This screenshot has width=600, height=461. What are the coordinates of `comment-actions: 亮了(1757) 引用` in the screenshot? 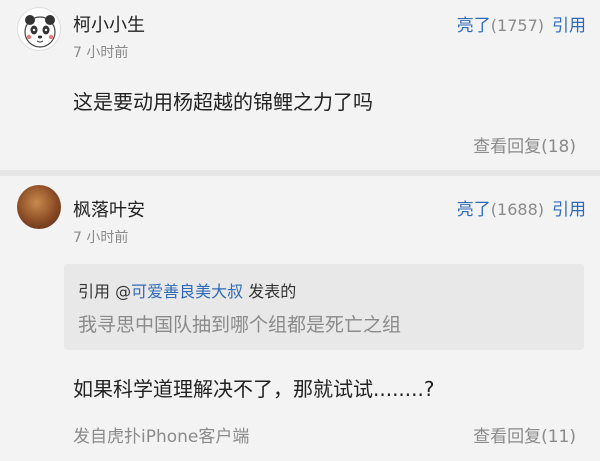 It's located at (521, 23).